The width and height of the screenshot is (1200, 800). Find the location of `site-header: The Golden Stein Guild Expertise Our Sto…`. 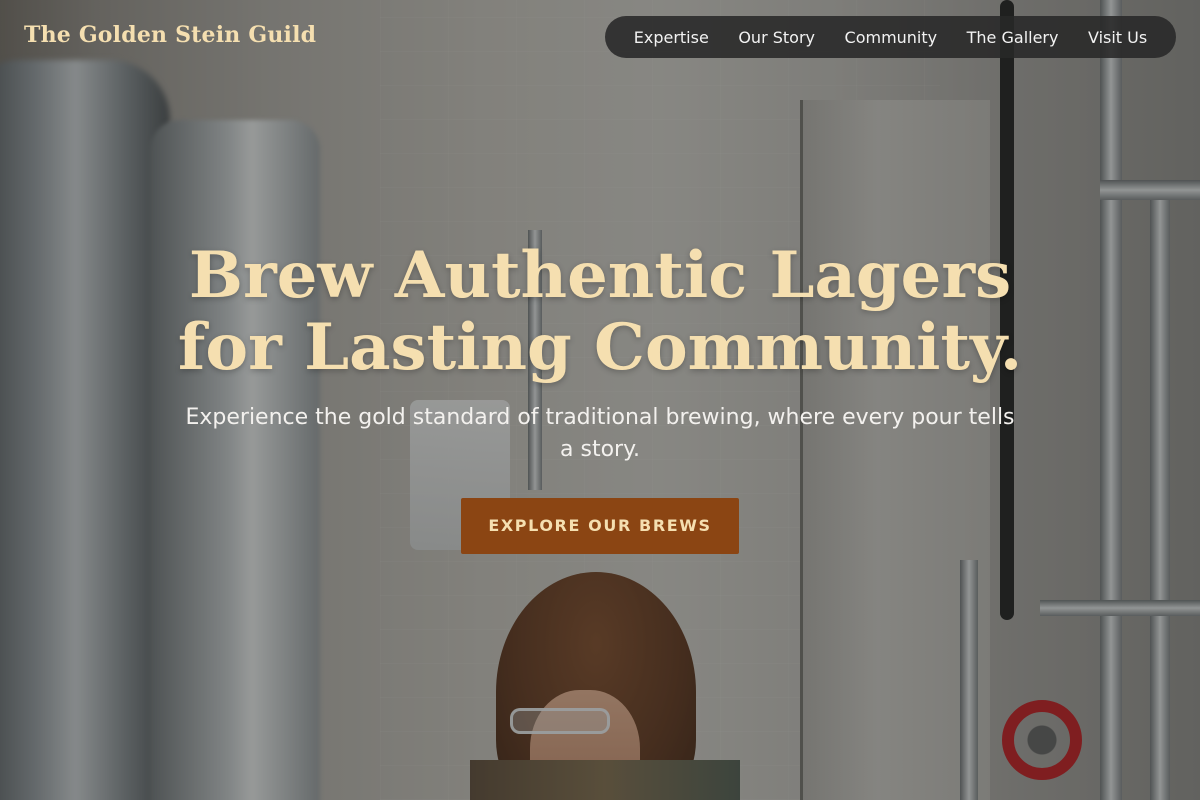

site-header: The Golden Stein Guild Expertise Our Sto… is located at coordinates (600, 38).